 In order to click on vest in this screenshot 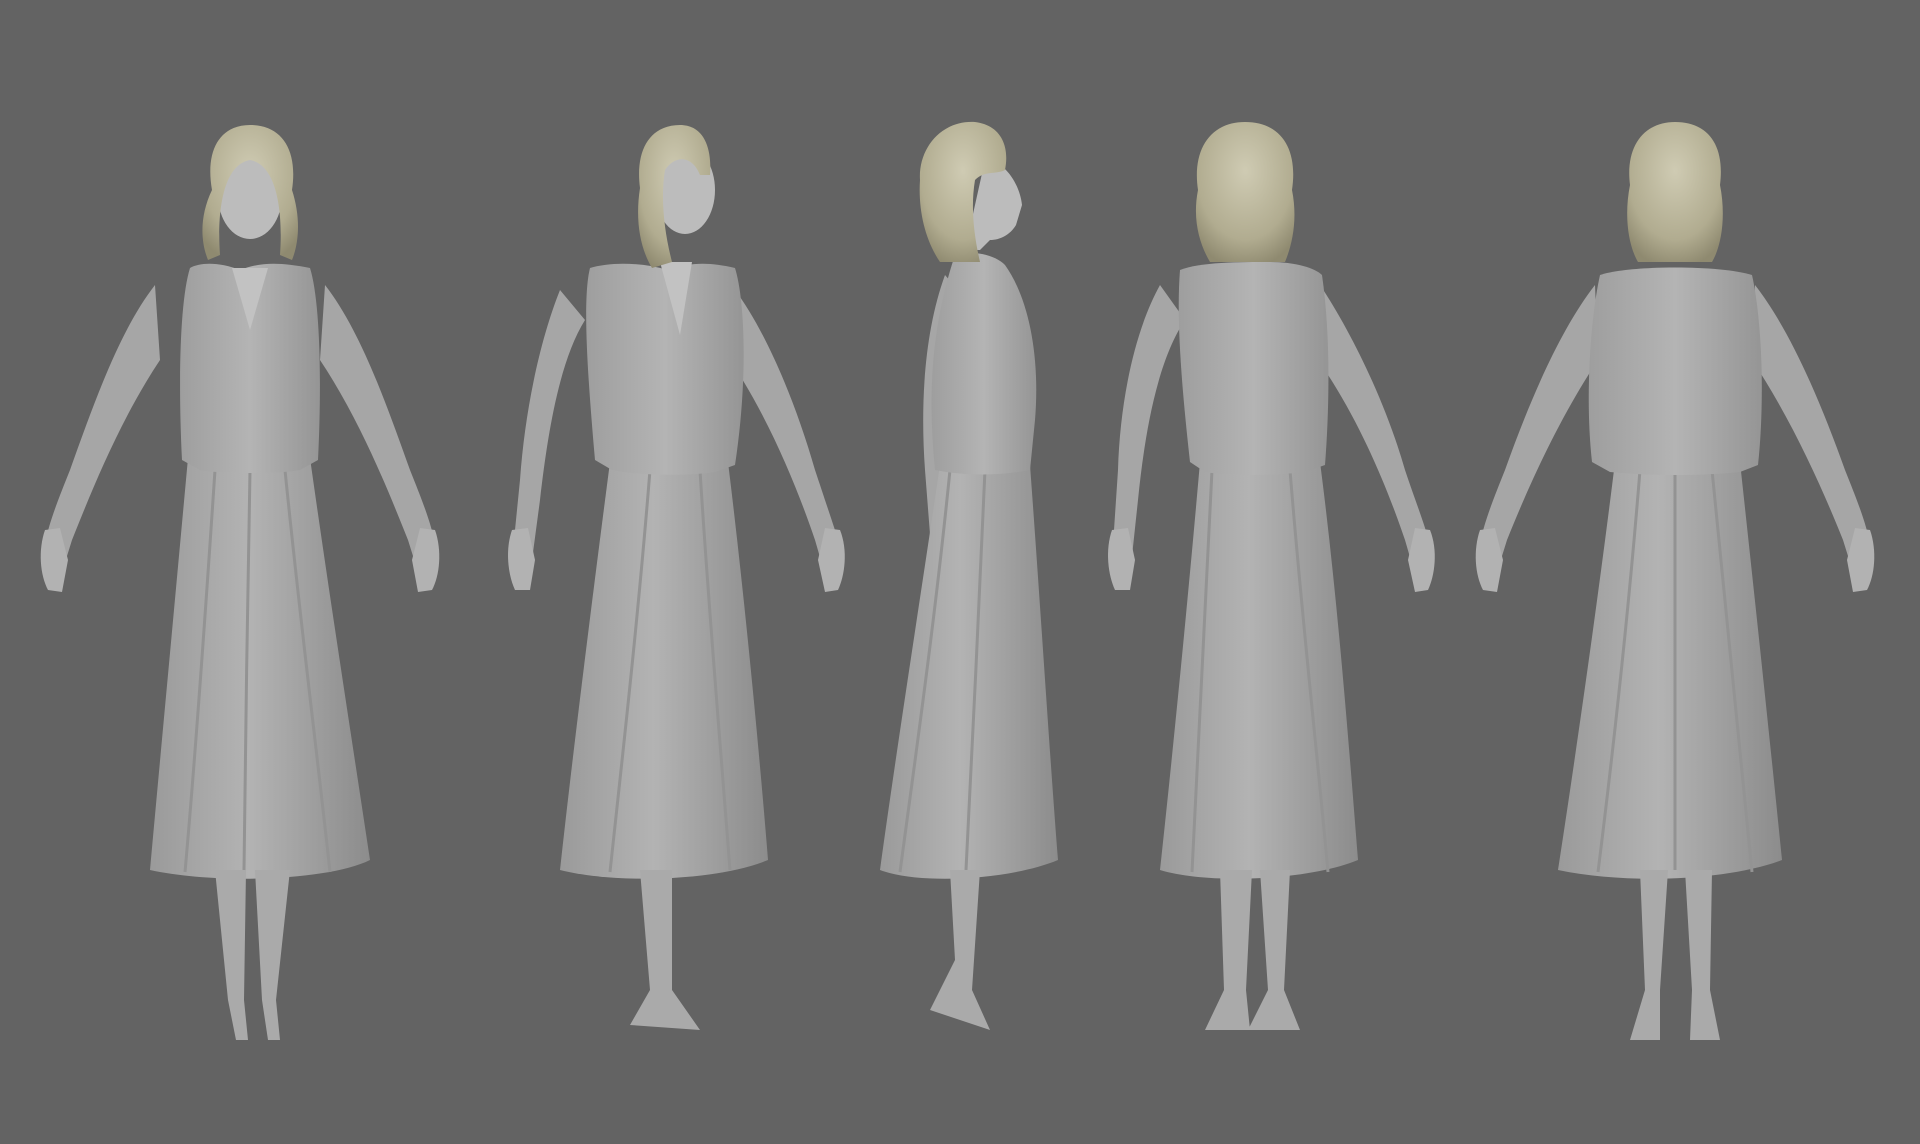, I will do `click(665, 369)`.